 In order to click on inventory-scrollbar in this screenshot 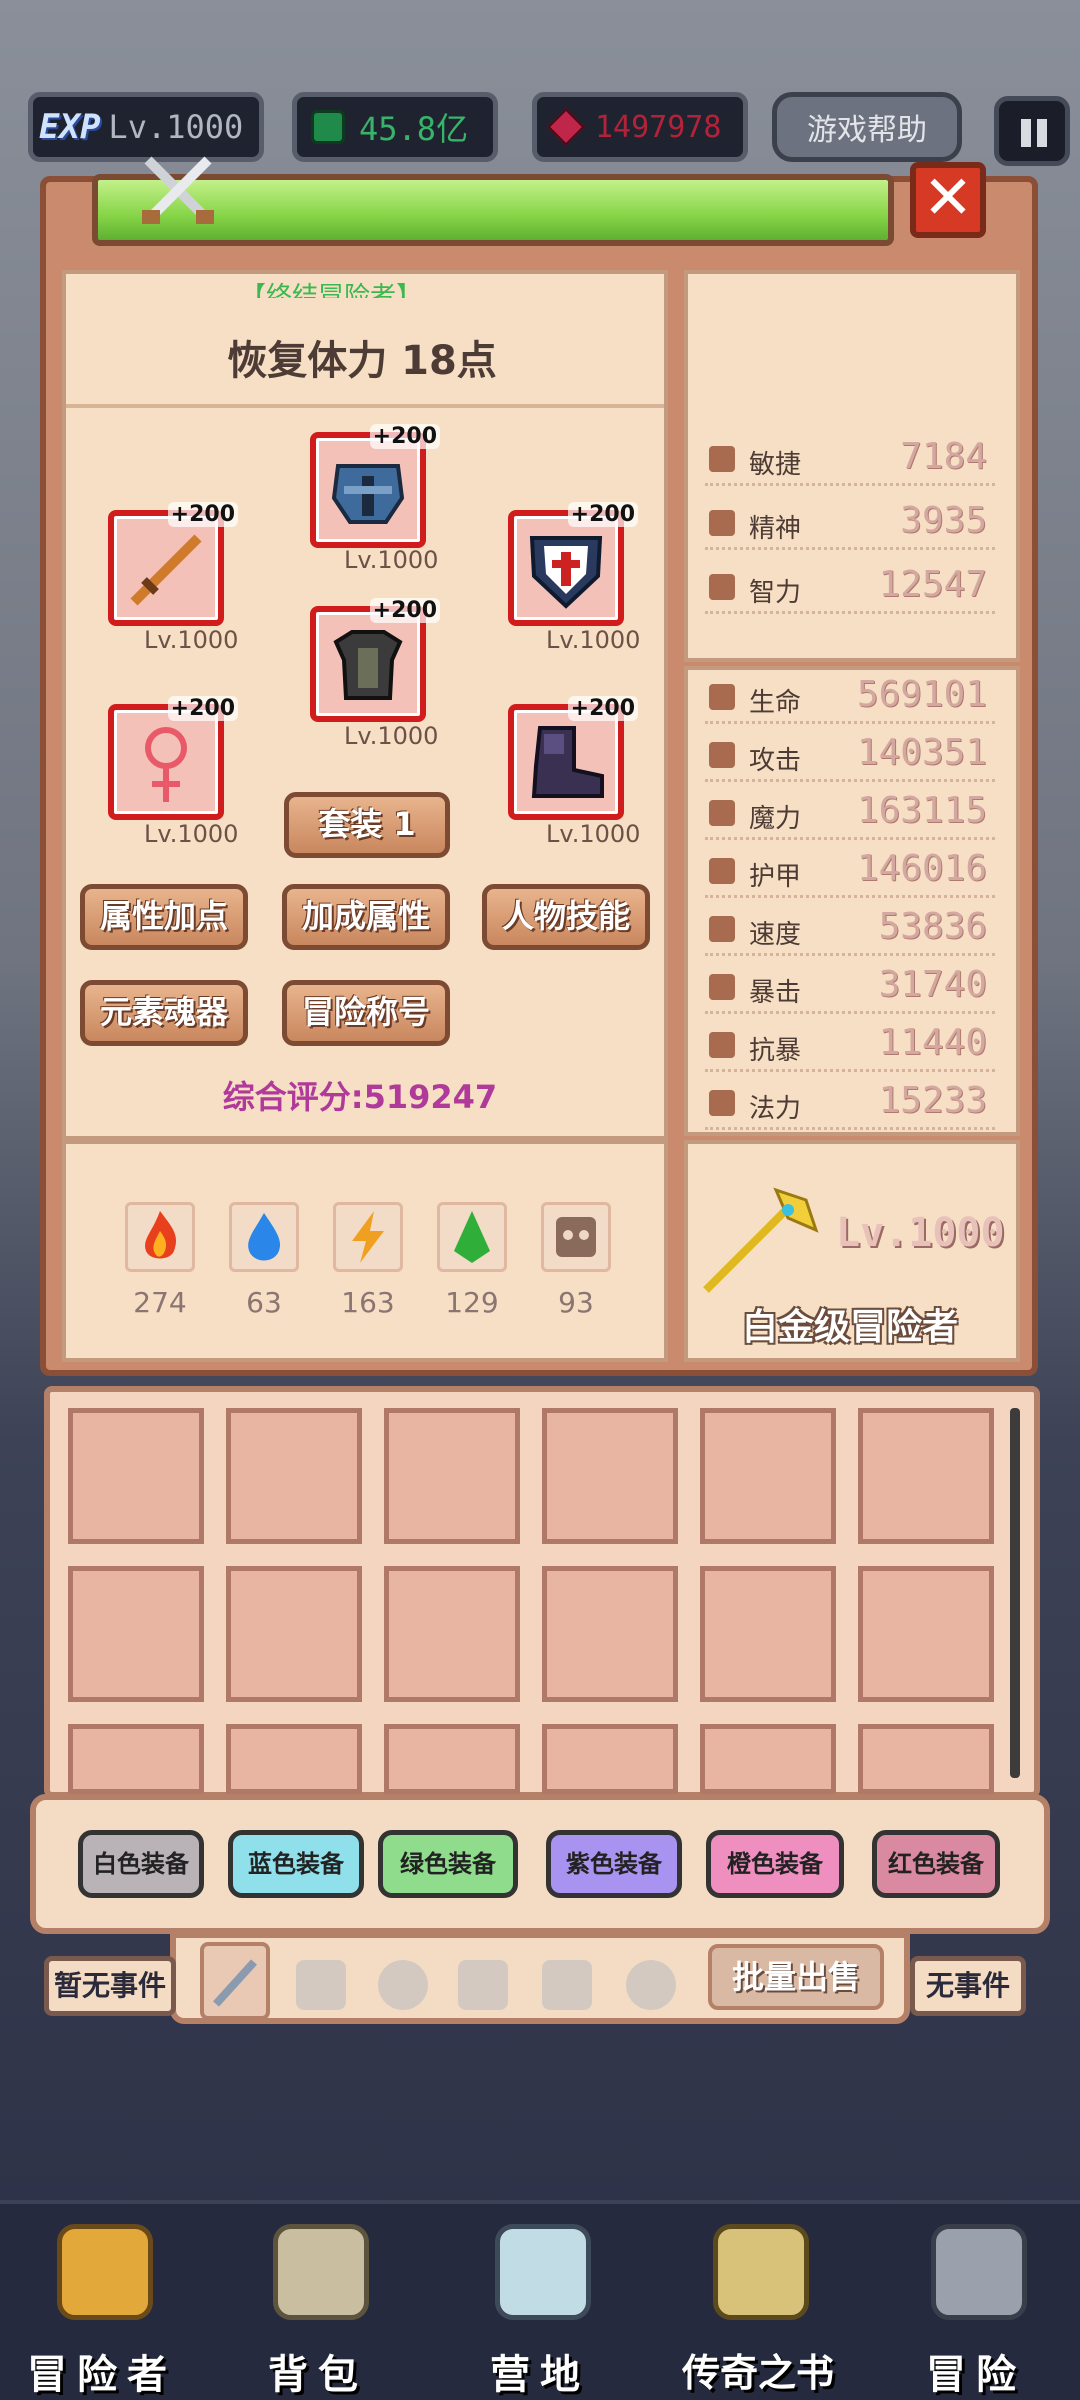, I will do `click(1015, 1593)`.